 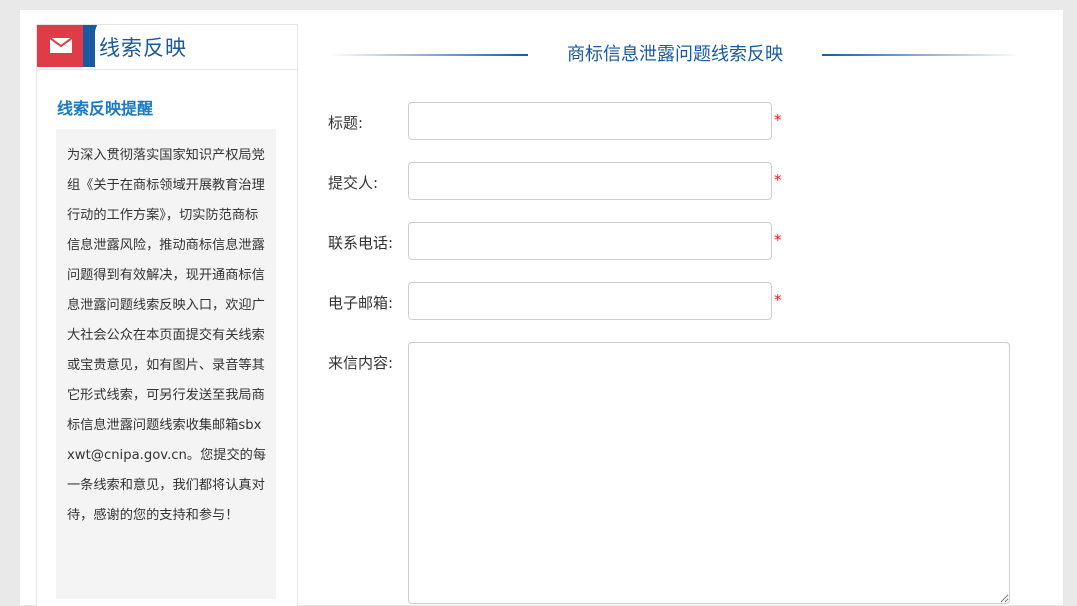 What do you see at coordinates (361, 243) in the screenshot?
I see `phone-label: 联系电话:` at bounding box center [361, 243].